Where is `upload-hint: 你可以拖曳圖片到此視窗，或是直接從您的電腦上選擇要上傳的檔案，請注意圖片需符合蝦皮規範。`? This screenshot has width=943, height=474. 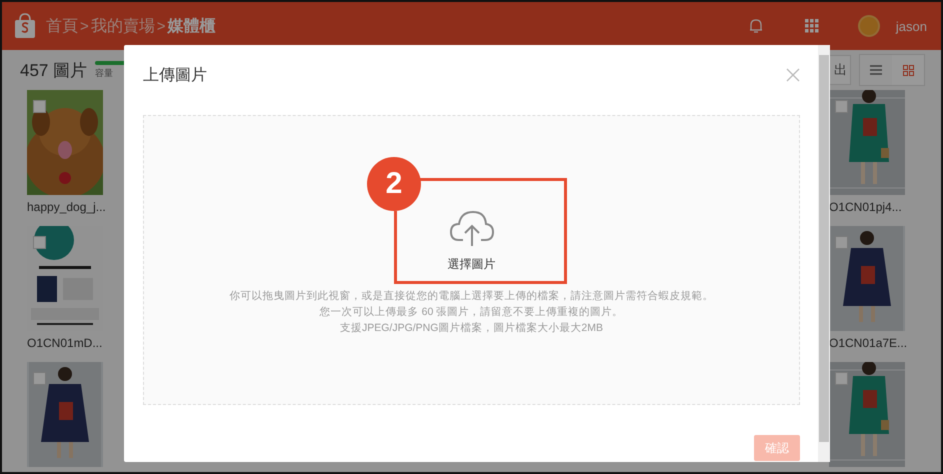
upload-hint: 你可以拖曳圖片到此視窗，或是直接從您的電腦上選擇要上傳的檔案，請注意圖片需符合蝦皮規範。 is located at coordinates (472, 296).